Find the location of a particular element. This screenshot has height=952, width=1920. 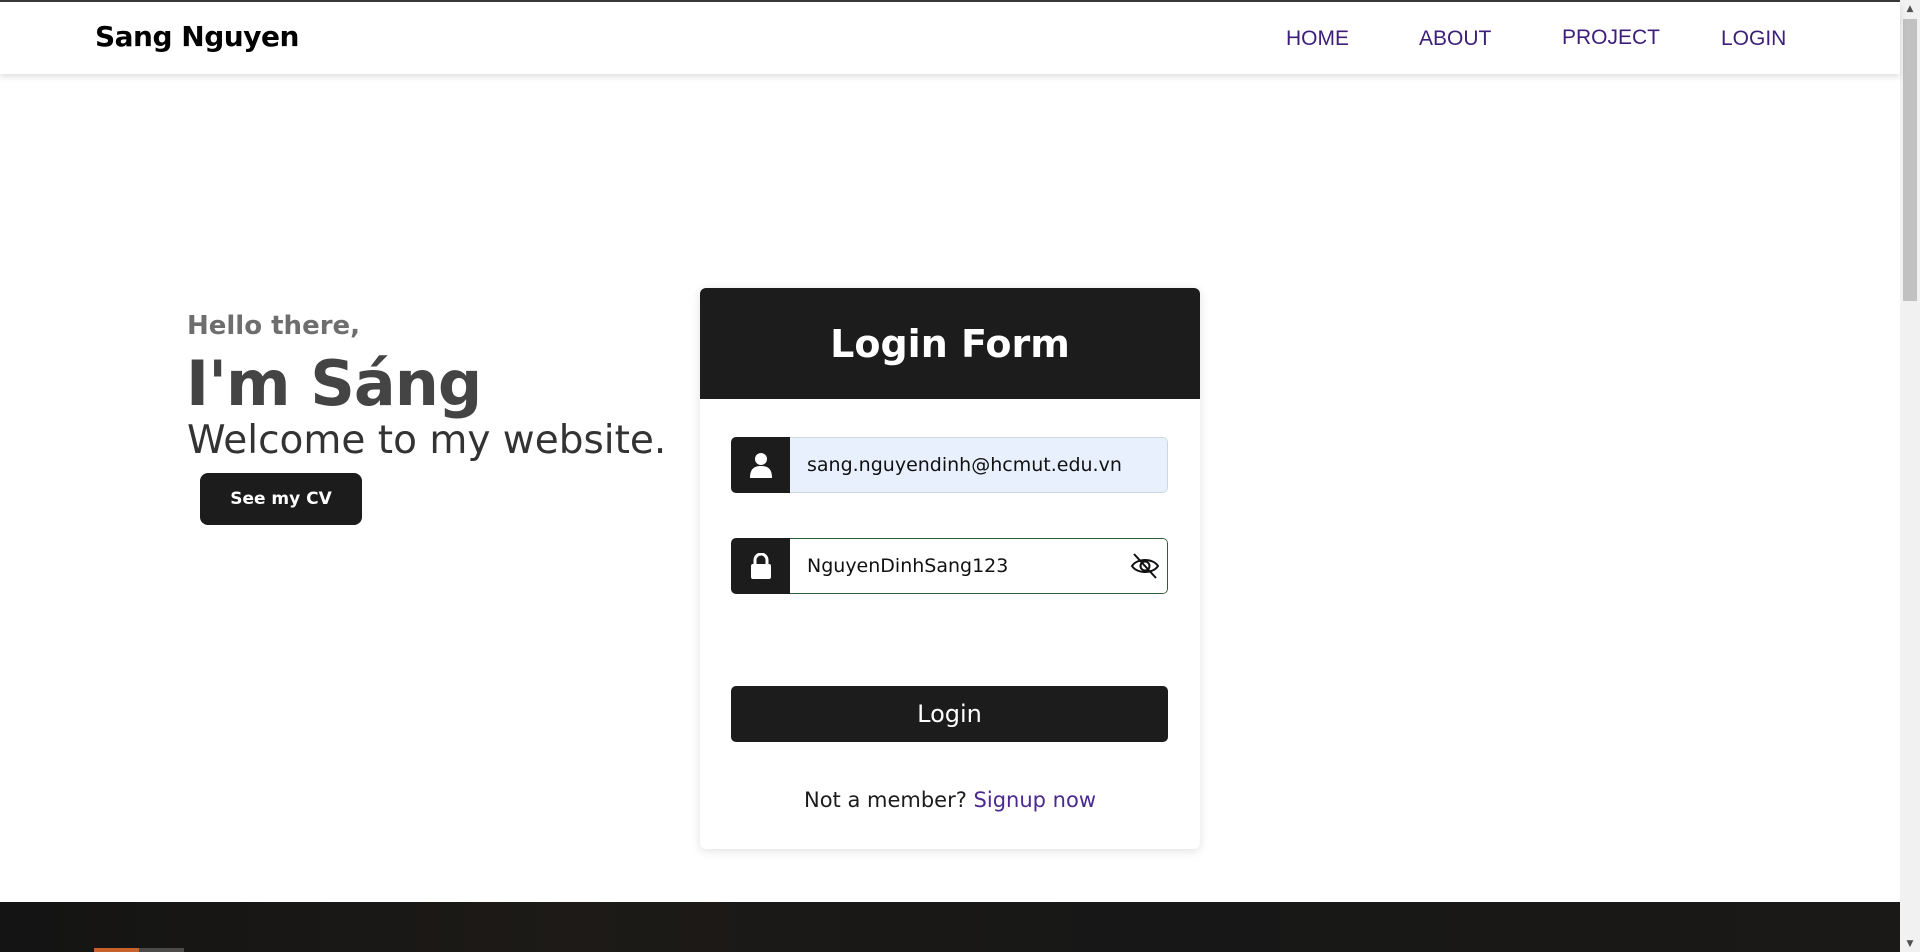

login-form-title: Login Form is located at coordinates (950, 343).